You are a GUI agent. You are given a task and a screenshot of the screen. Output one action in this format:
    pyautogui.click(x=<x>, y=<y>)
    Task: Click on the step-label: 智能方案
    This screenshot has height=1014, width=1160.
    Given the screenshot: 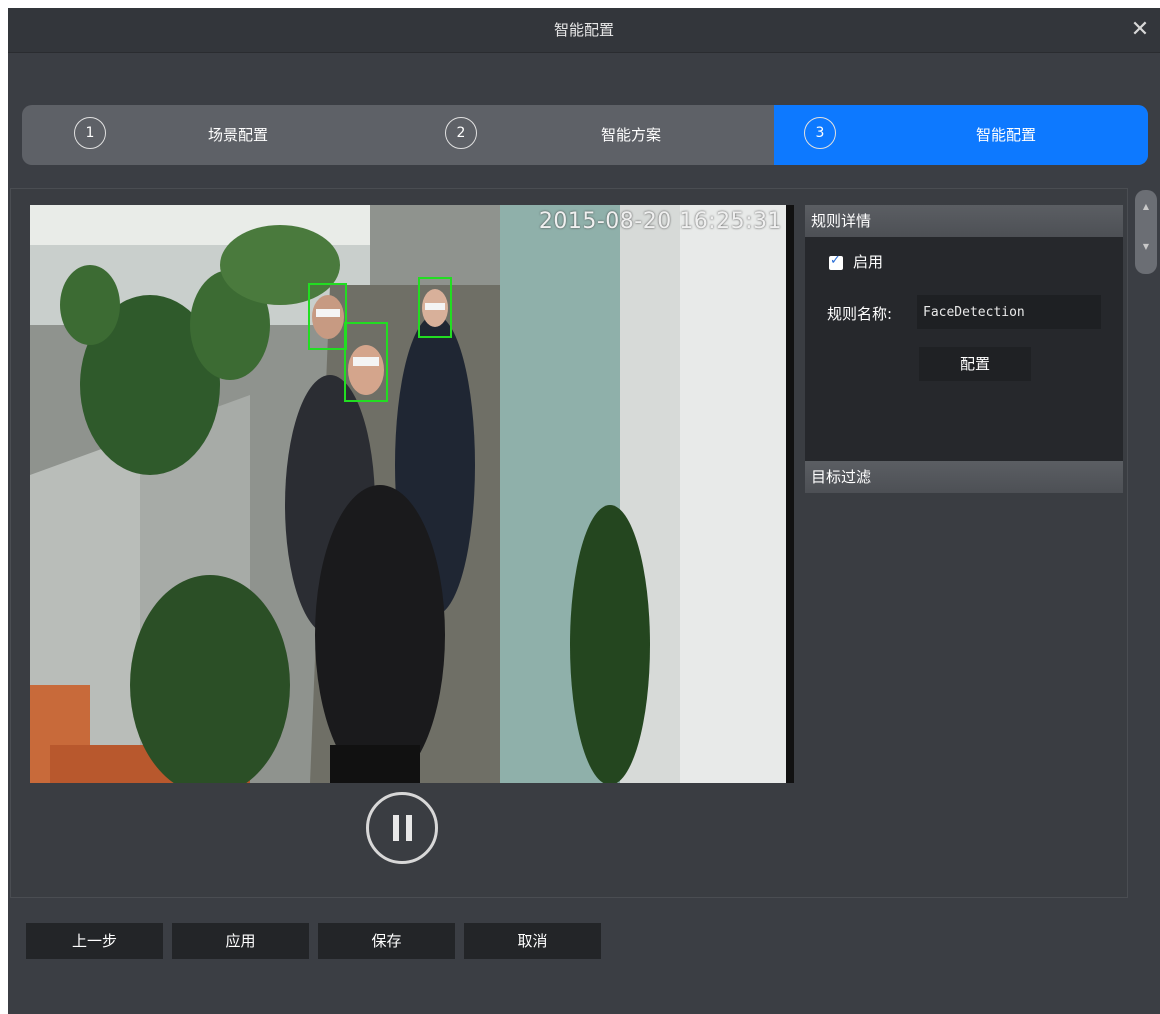 What is the action you would take?
    pyautogui.click(x=631, y=135)
    